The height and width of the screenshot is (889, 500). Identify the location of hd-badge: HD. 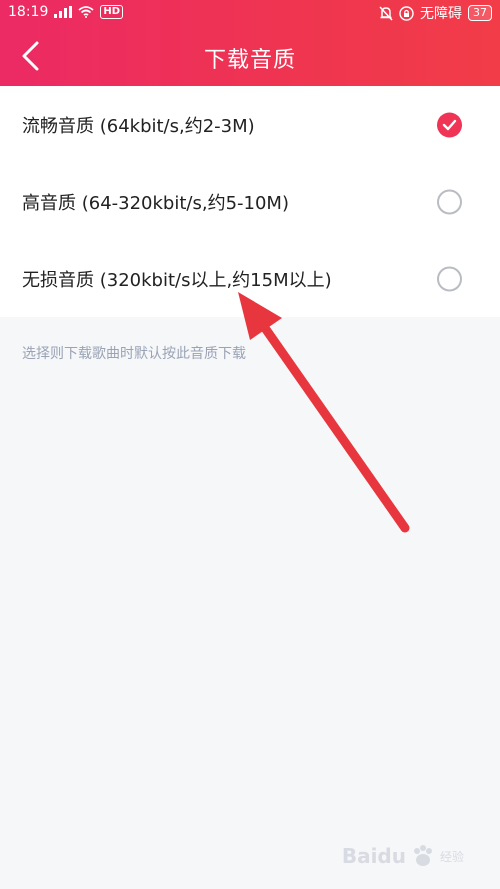
(112, 12).